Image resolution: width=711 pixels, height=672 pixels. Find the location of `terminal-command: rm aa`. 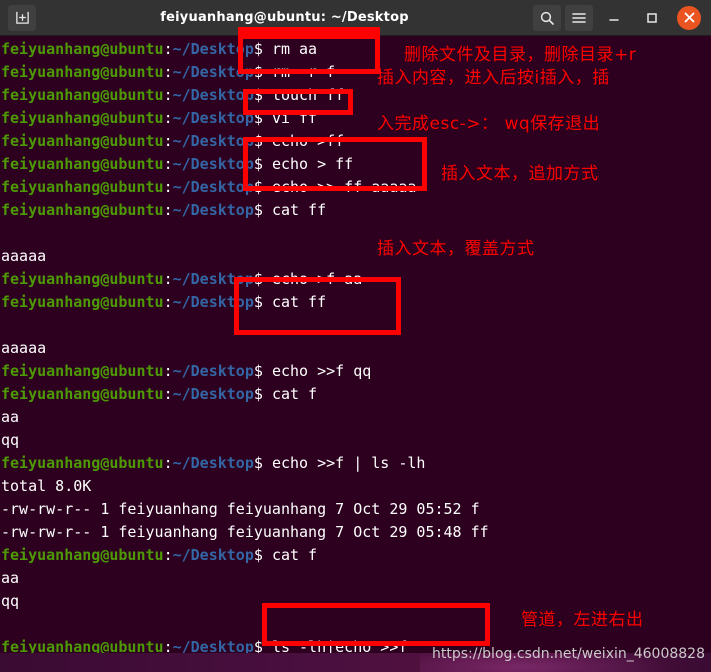

terminal-command: rm aa is located at coordinates (294, 49).